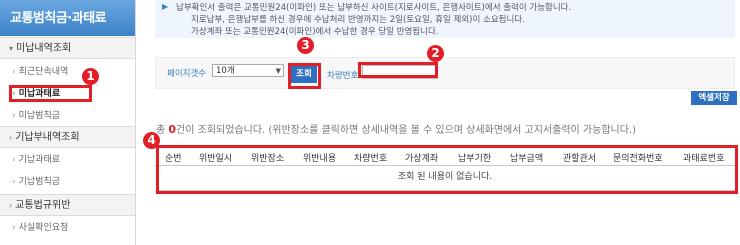  I want to click on sidebar-item-label: 사실확인요청, so click(43, 228).